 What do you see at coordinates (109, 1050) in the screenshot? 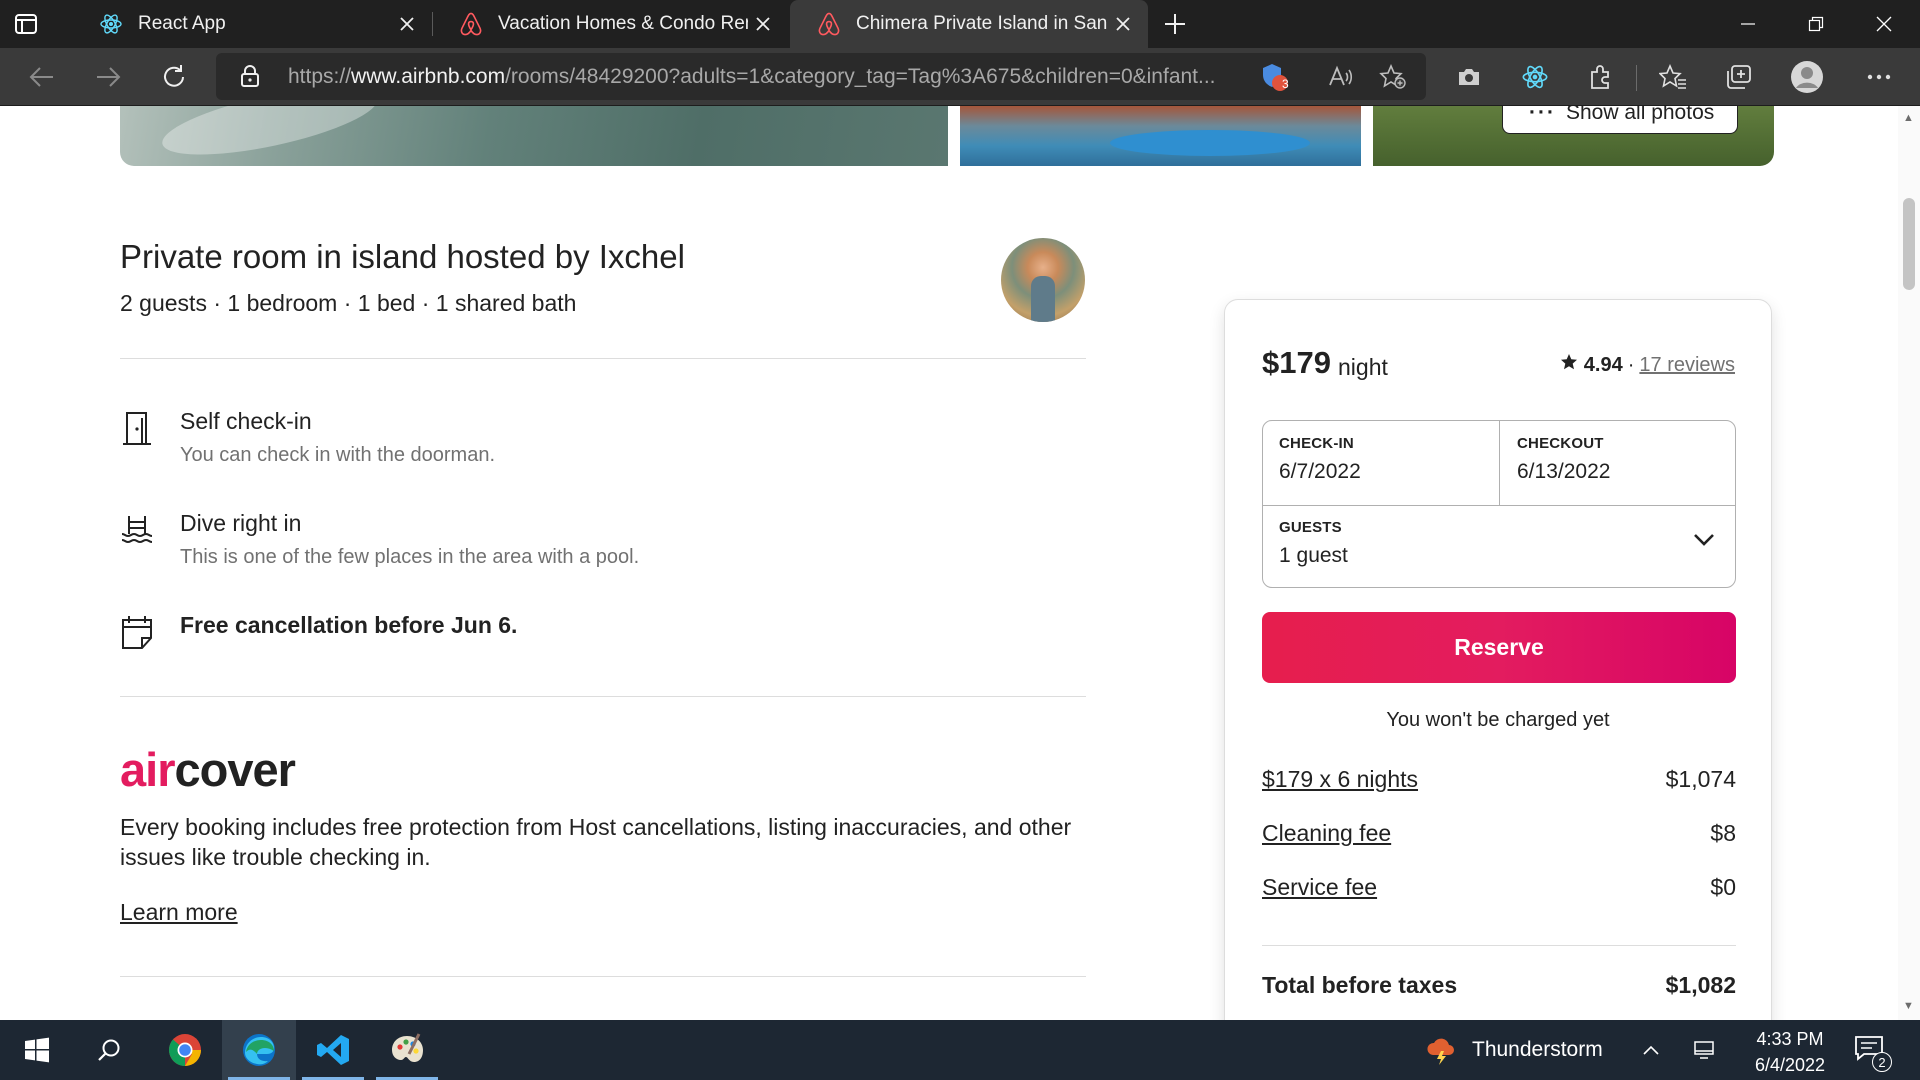
I see `search-icon` at bounding box center [109, 1050].